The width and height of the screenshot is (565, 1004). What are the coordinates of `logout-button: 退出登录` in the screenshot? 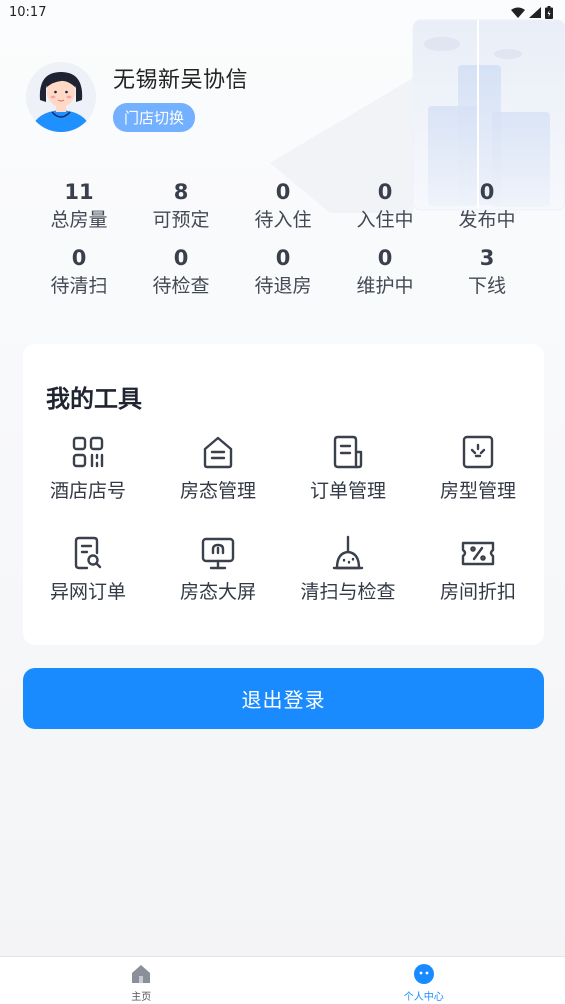 It's located at (283, 698).